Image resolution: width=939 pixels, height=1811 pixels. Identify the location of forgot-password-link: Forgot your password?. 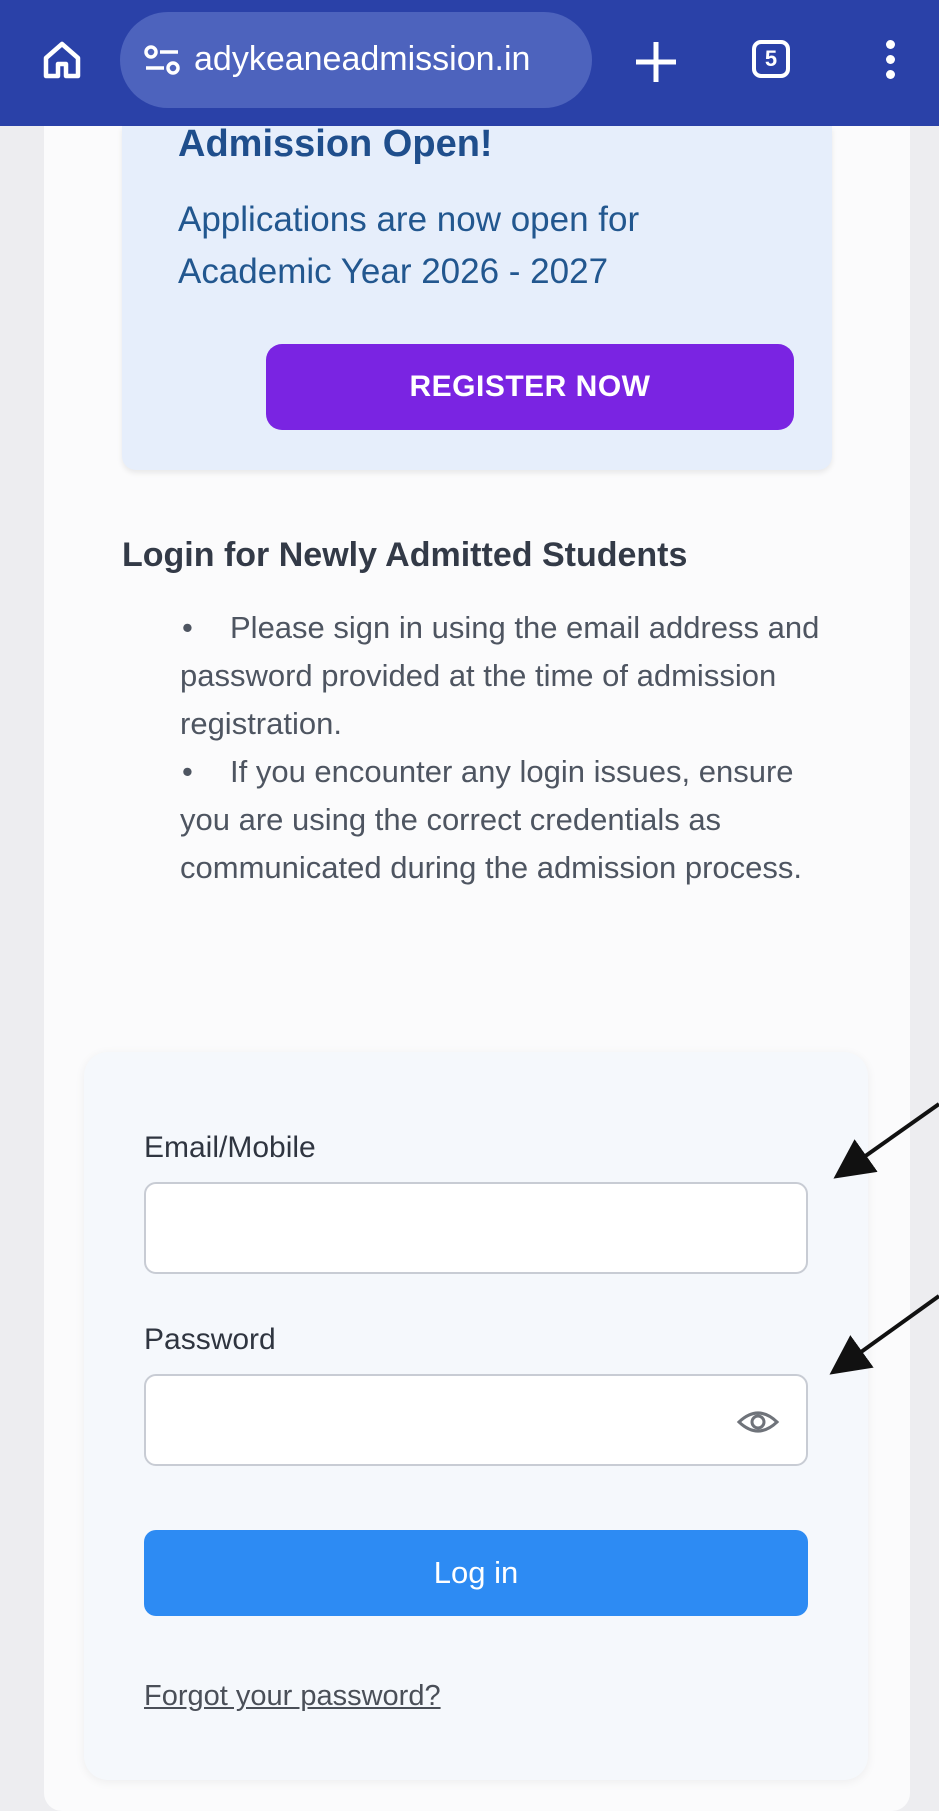
(292, 1696).